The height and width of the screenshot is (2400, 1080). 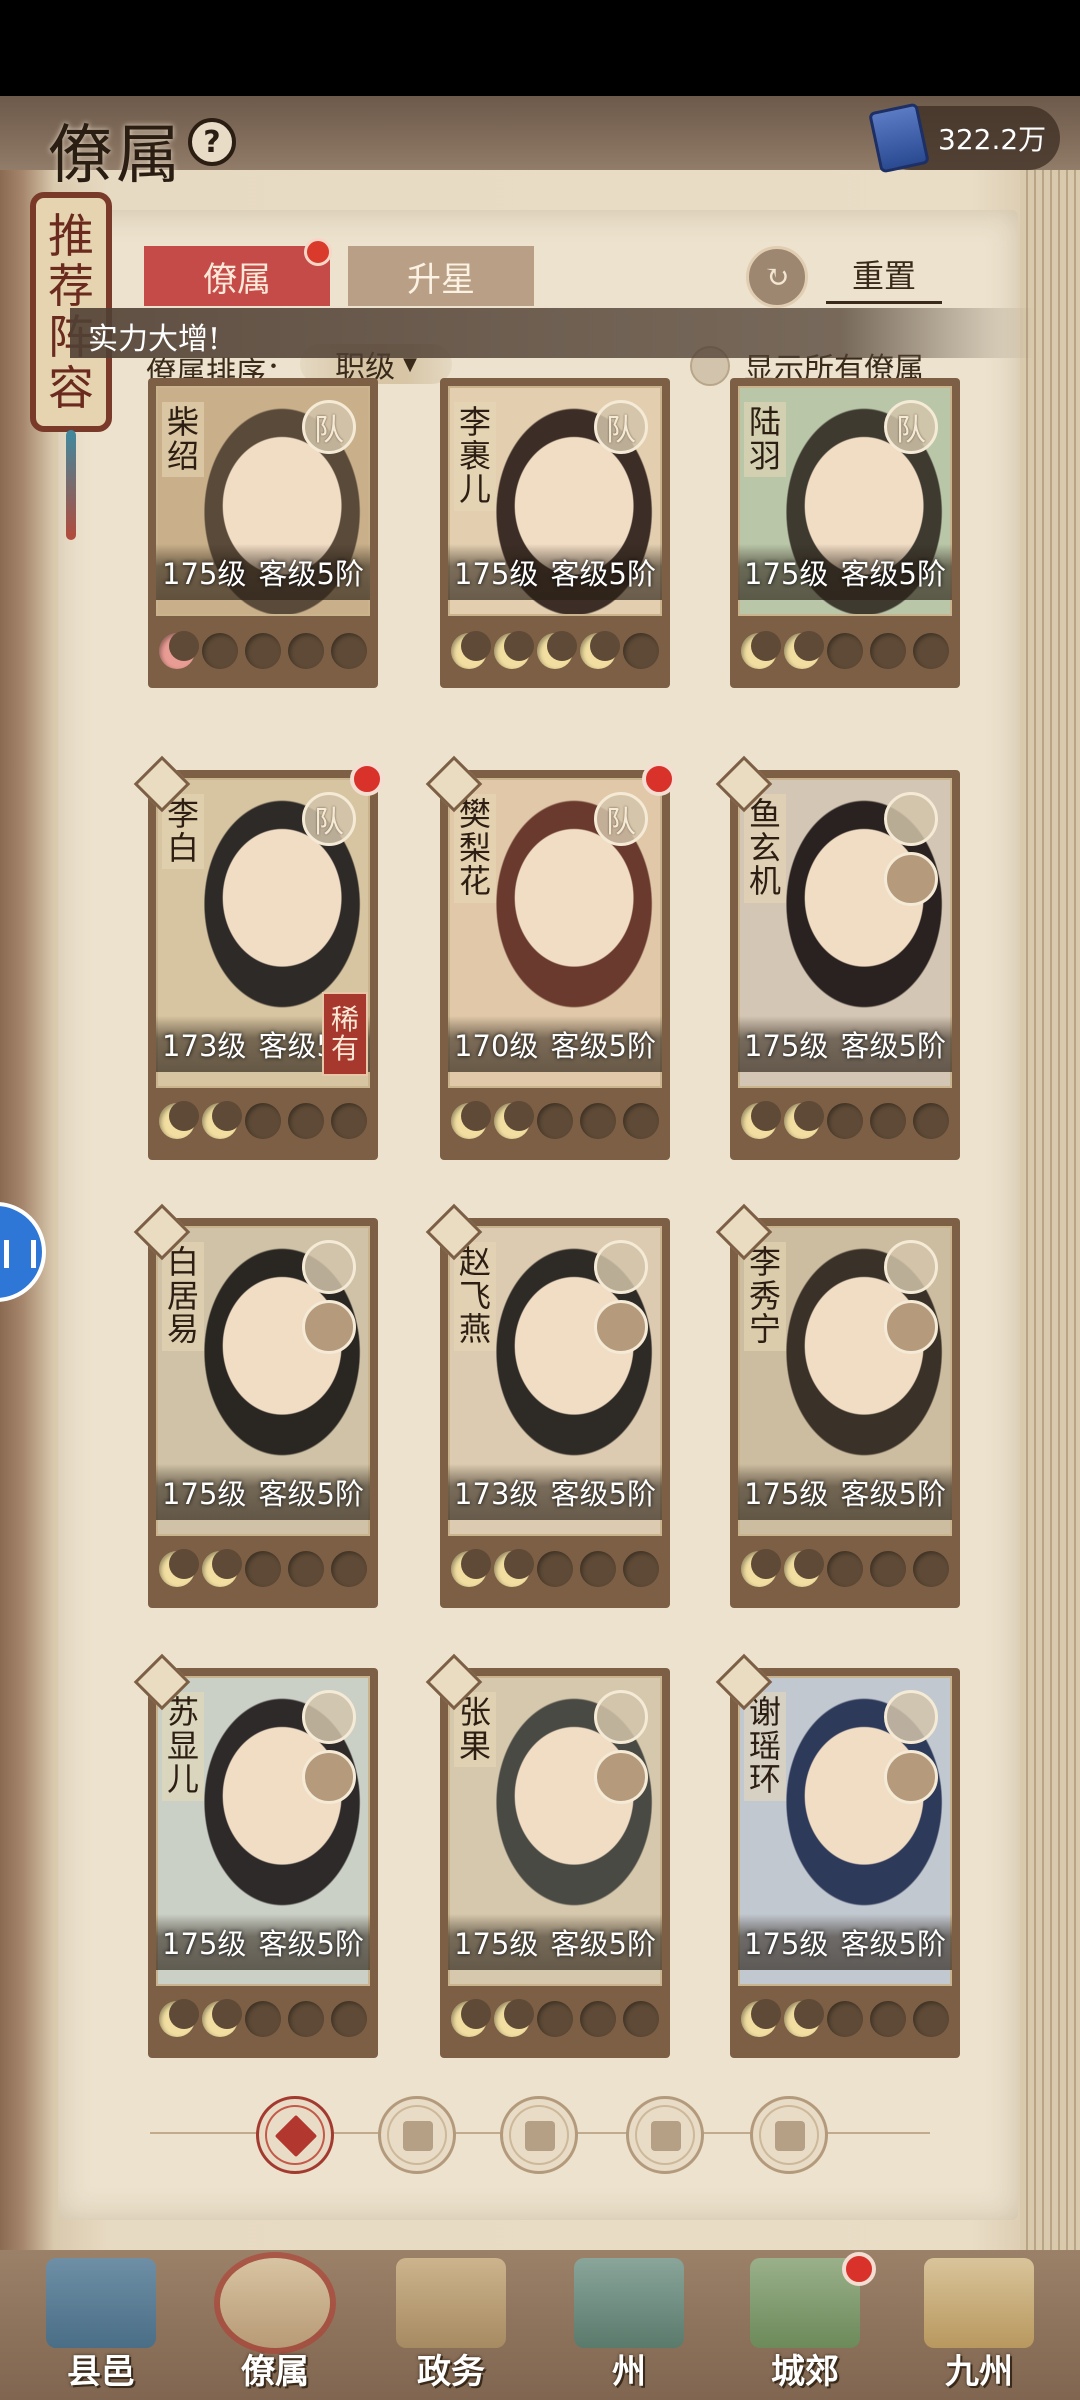 What do you see at coordinates (275, 2327) in the screenshot?
I see `nav-subordinates: 僚属` at bounding box center [275, 2327].